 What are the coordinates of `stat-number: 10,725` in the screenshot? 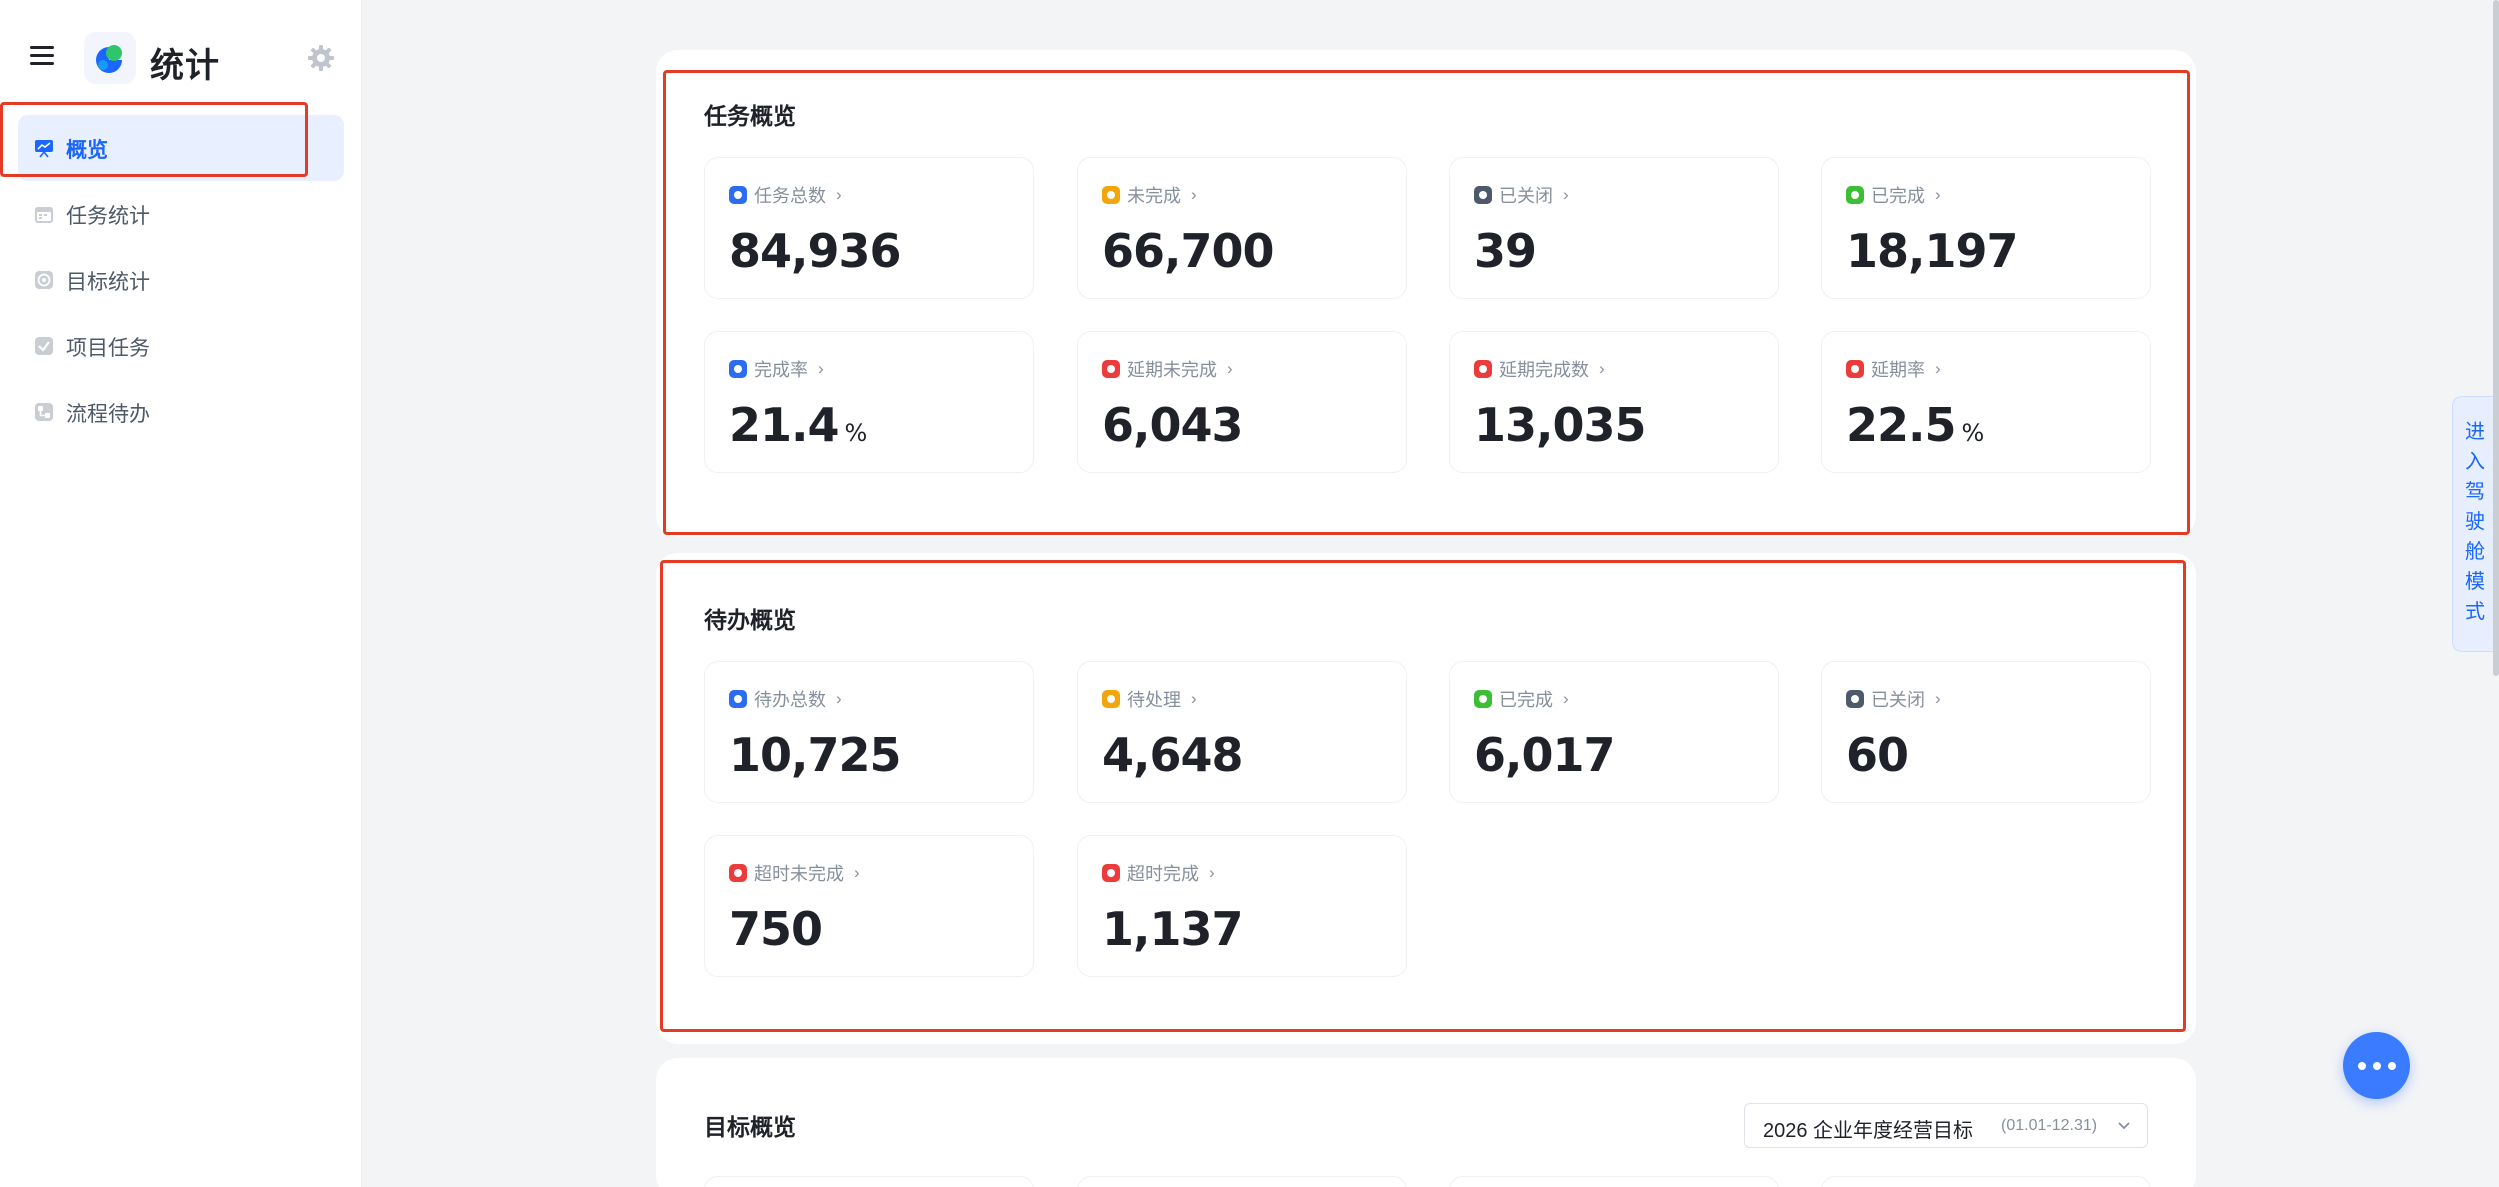 It's located at (815, 755).